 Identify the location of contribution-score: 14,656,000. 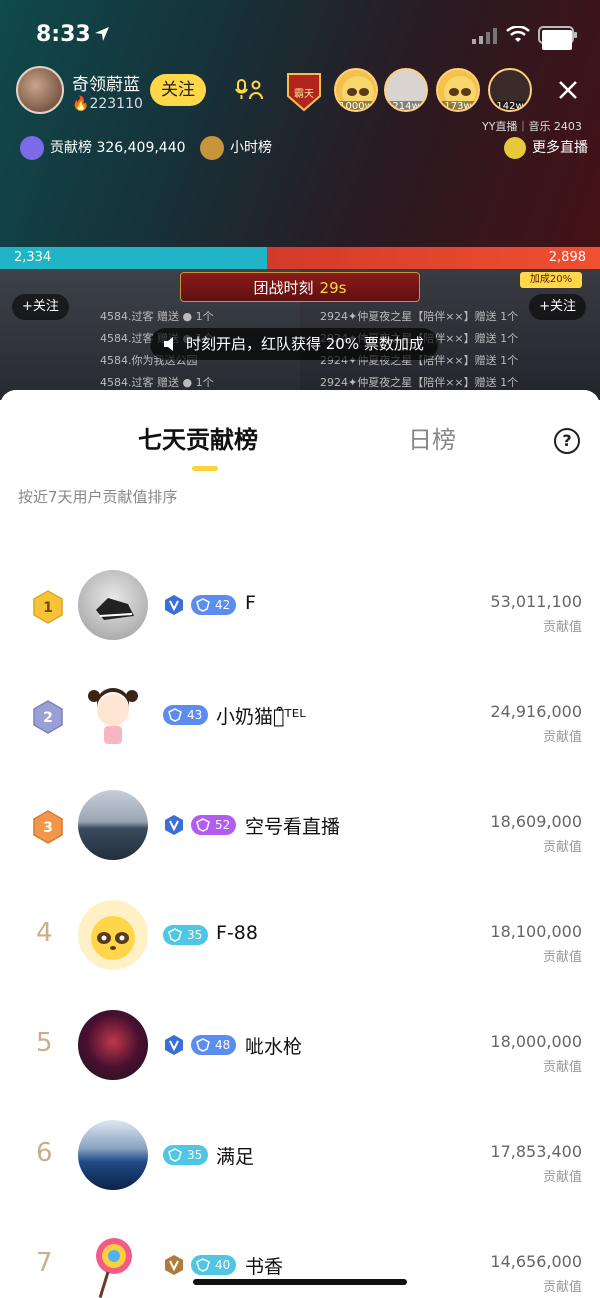
(536, 1261).